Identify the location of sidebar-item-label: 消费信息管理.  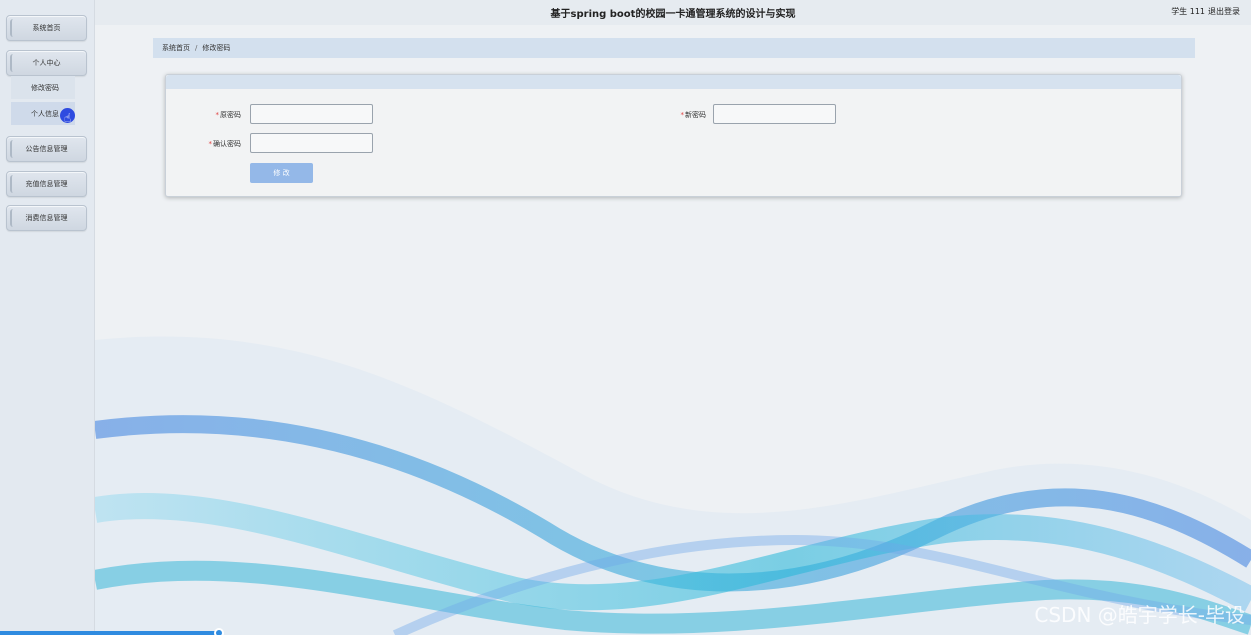
(46, 218).